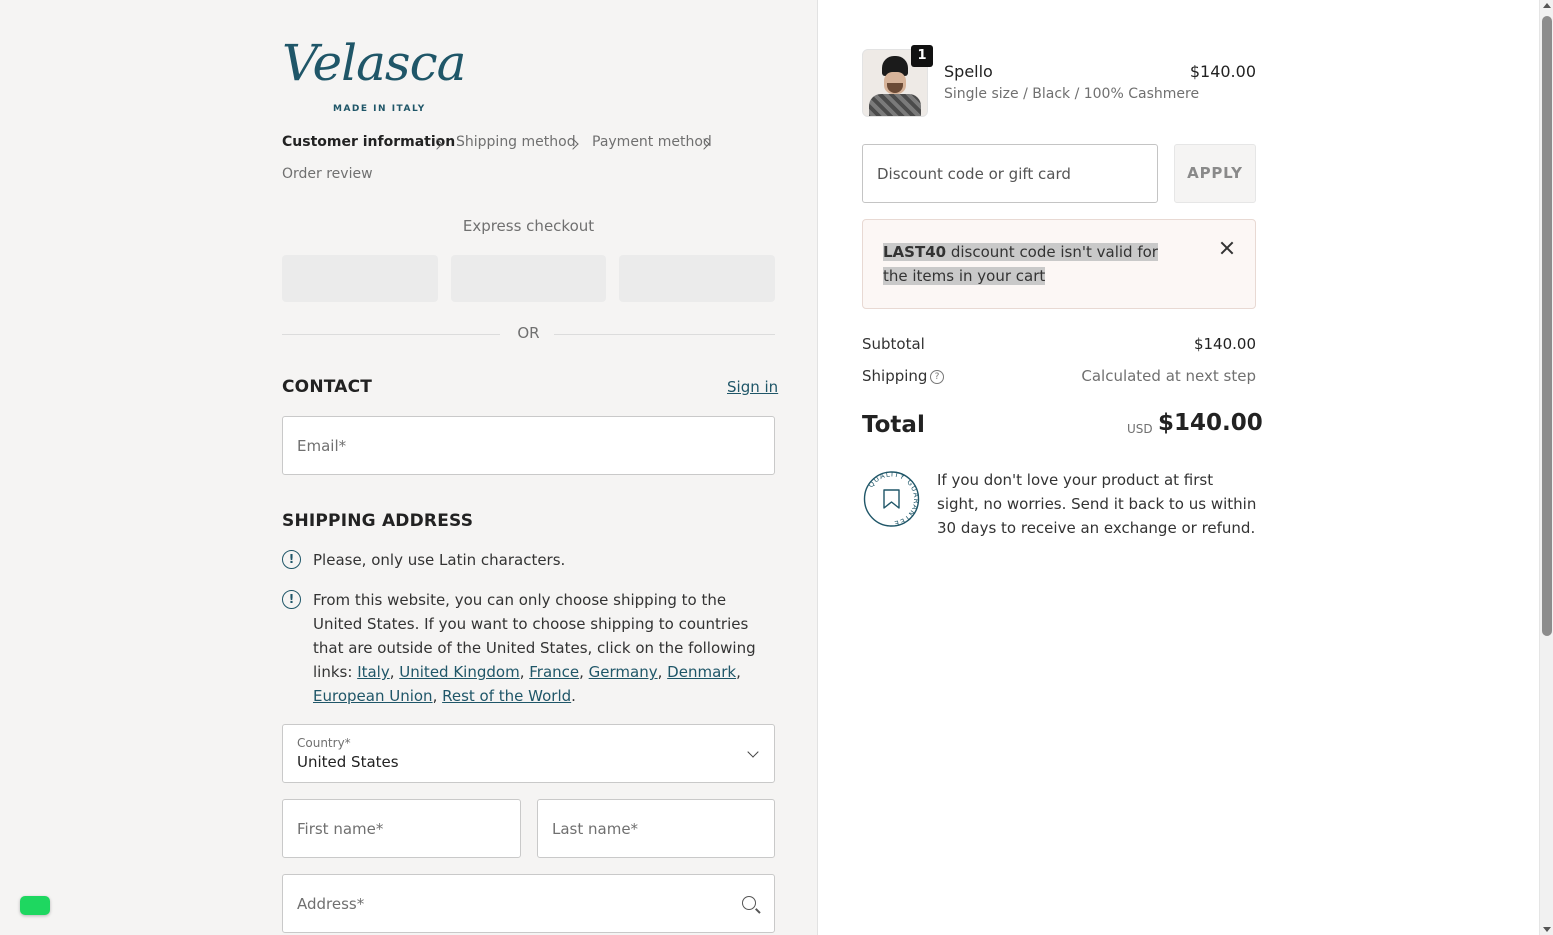 The image size is (1553, 935). Describe the element at coordinates (324, 743) in the screenshot. I see `country-label: Country*` at that location.